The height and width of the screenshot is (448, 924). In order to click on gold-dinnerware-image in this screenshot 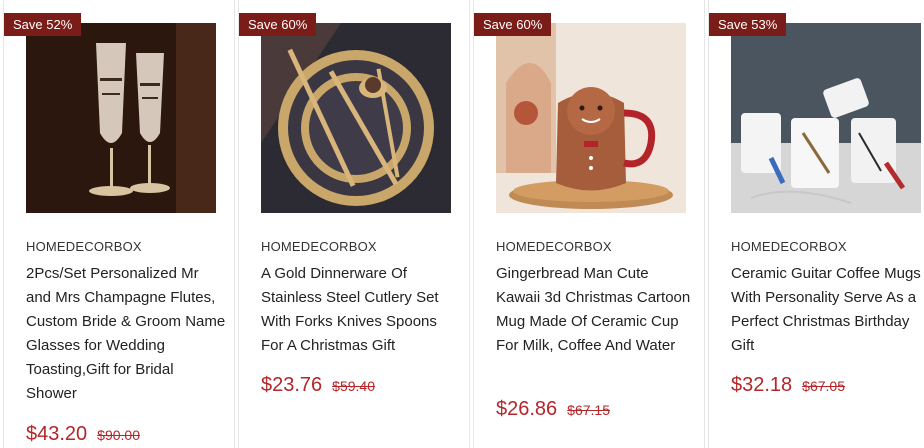, I will do `click(356, 118)`.